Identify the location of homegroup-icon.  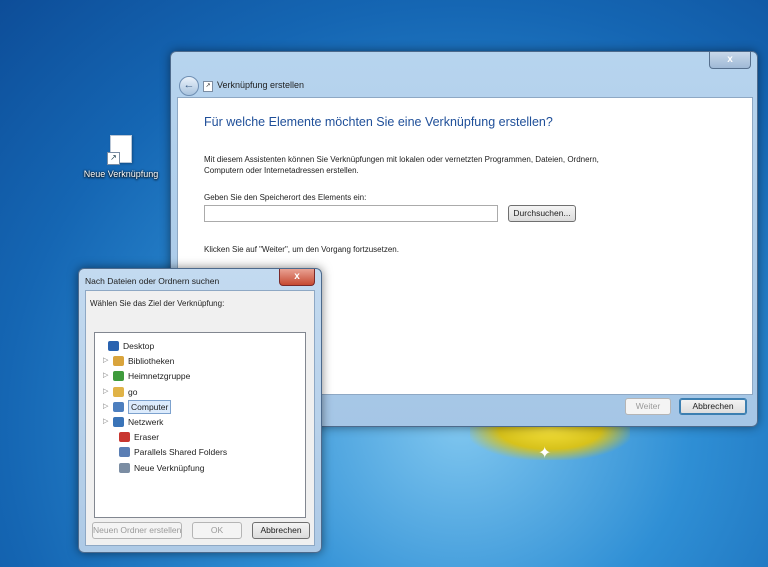
(118, 376).